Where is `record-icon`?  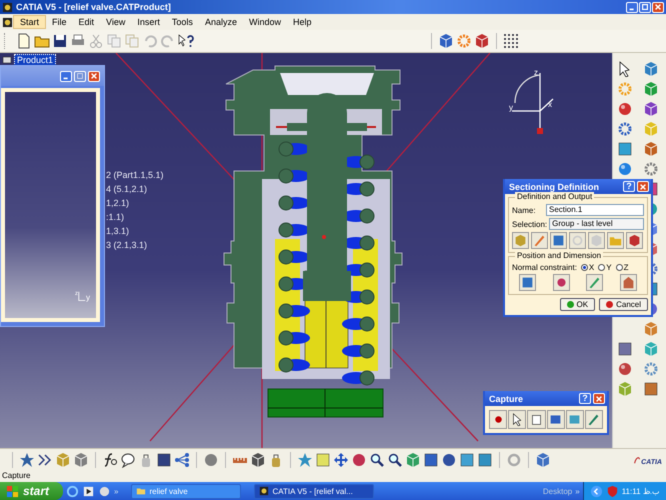 record-icon is located at coordinates (498, 419).